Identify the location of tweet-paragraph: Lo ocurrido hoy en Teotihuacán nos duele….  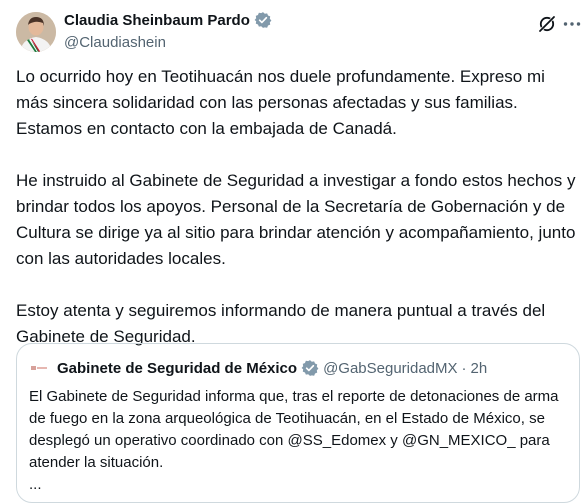
(280, 102).